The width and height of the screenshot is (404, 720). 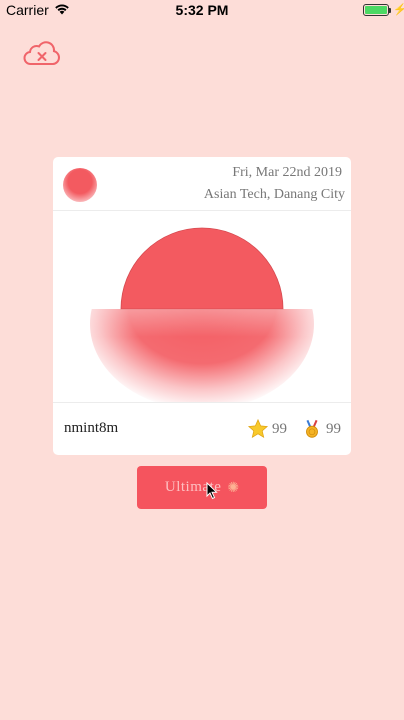 I want to click on star-icon, so click(x=258, y=428).